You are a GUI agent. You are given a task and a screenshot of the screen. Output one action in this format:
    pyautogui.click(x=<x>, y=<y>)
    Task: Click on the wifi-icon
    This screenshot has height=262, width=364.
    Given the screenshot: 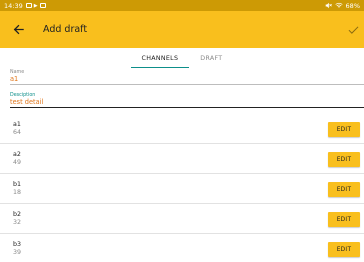 What is the action you would take?
    pyautogui.click(x=338, y=5)
    